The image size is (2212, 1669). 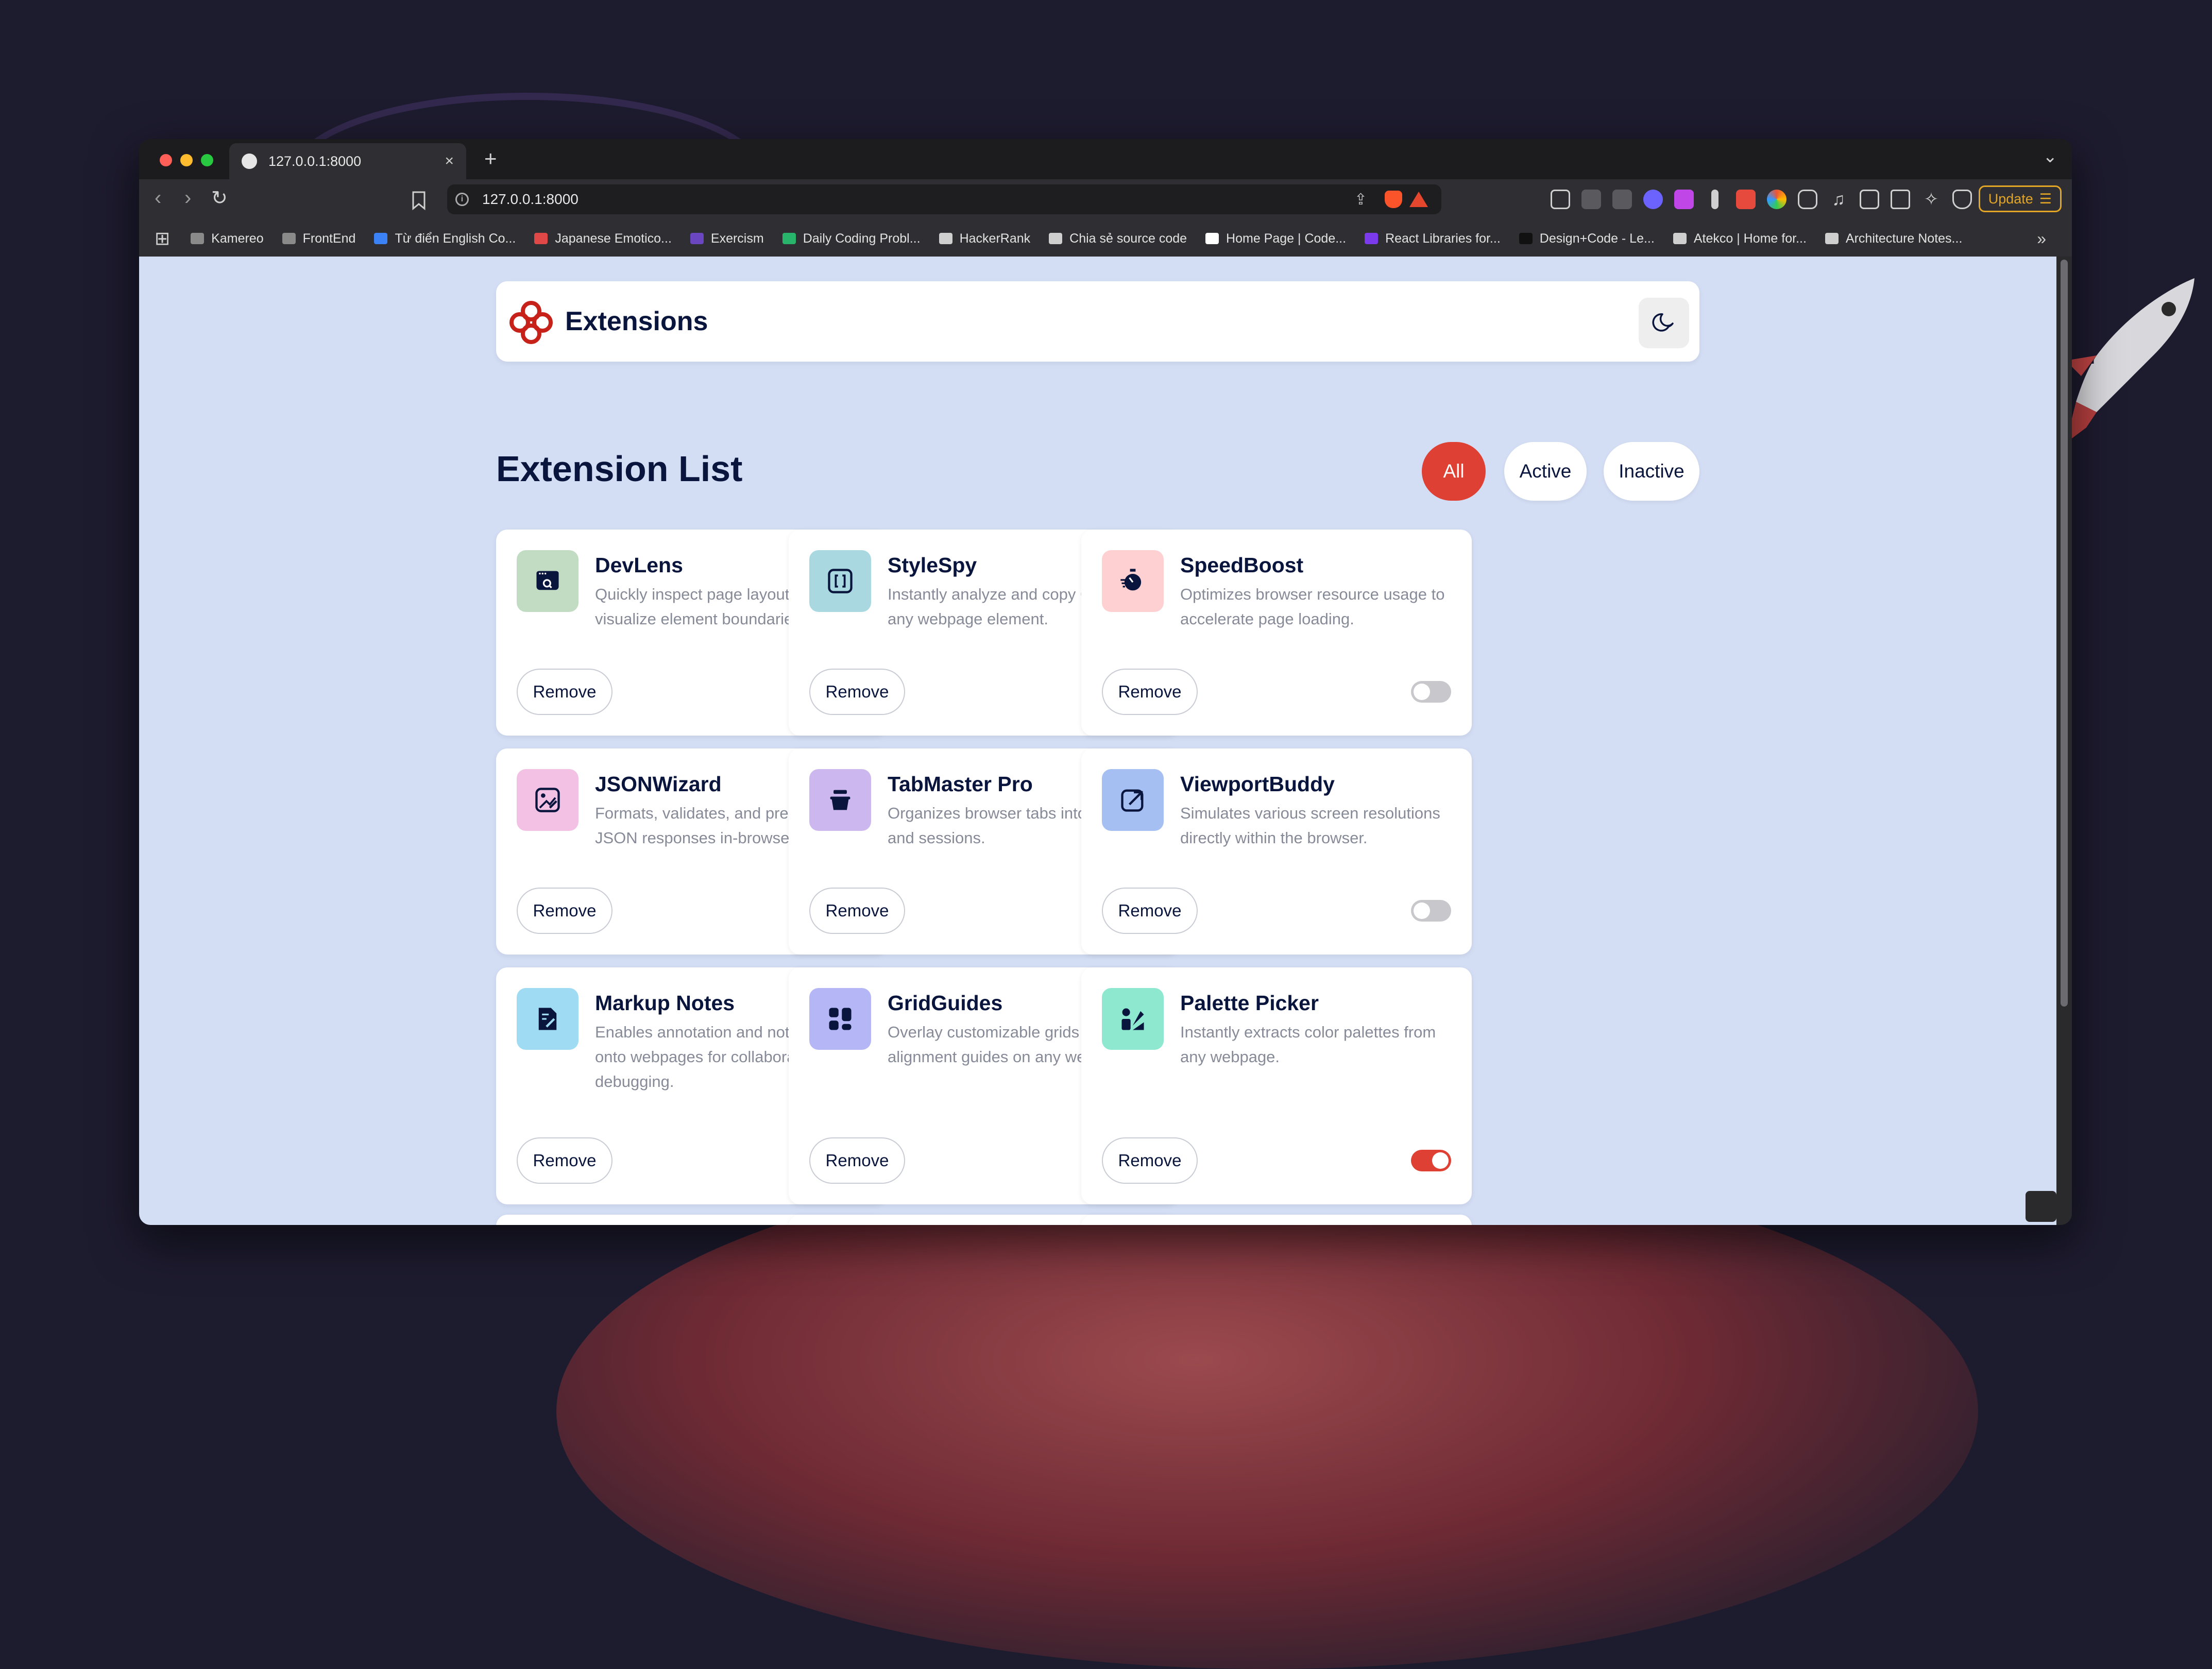 I want to click on share-icon: ⇪, so click(x=1360, y=200).